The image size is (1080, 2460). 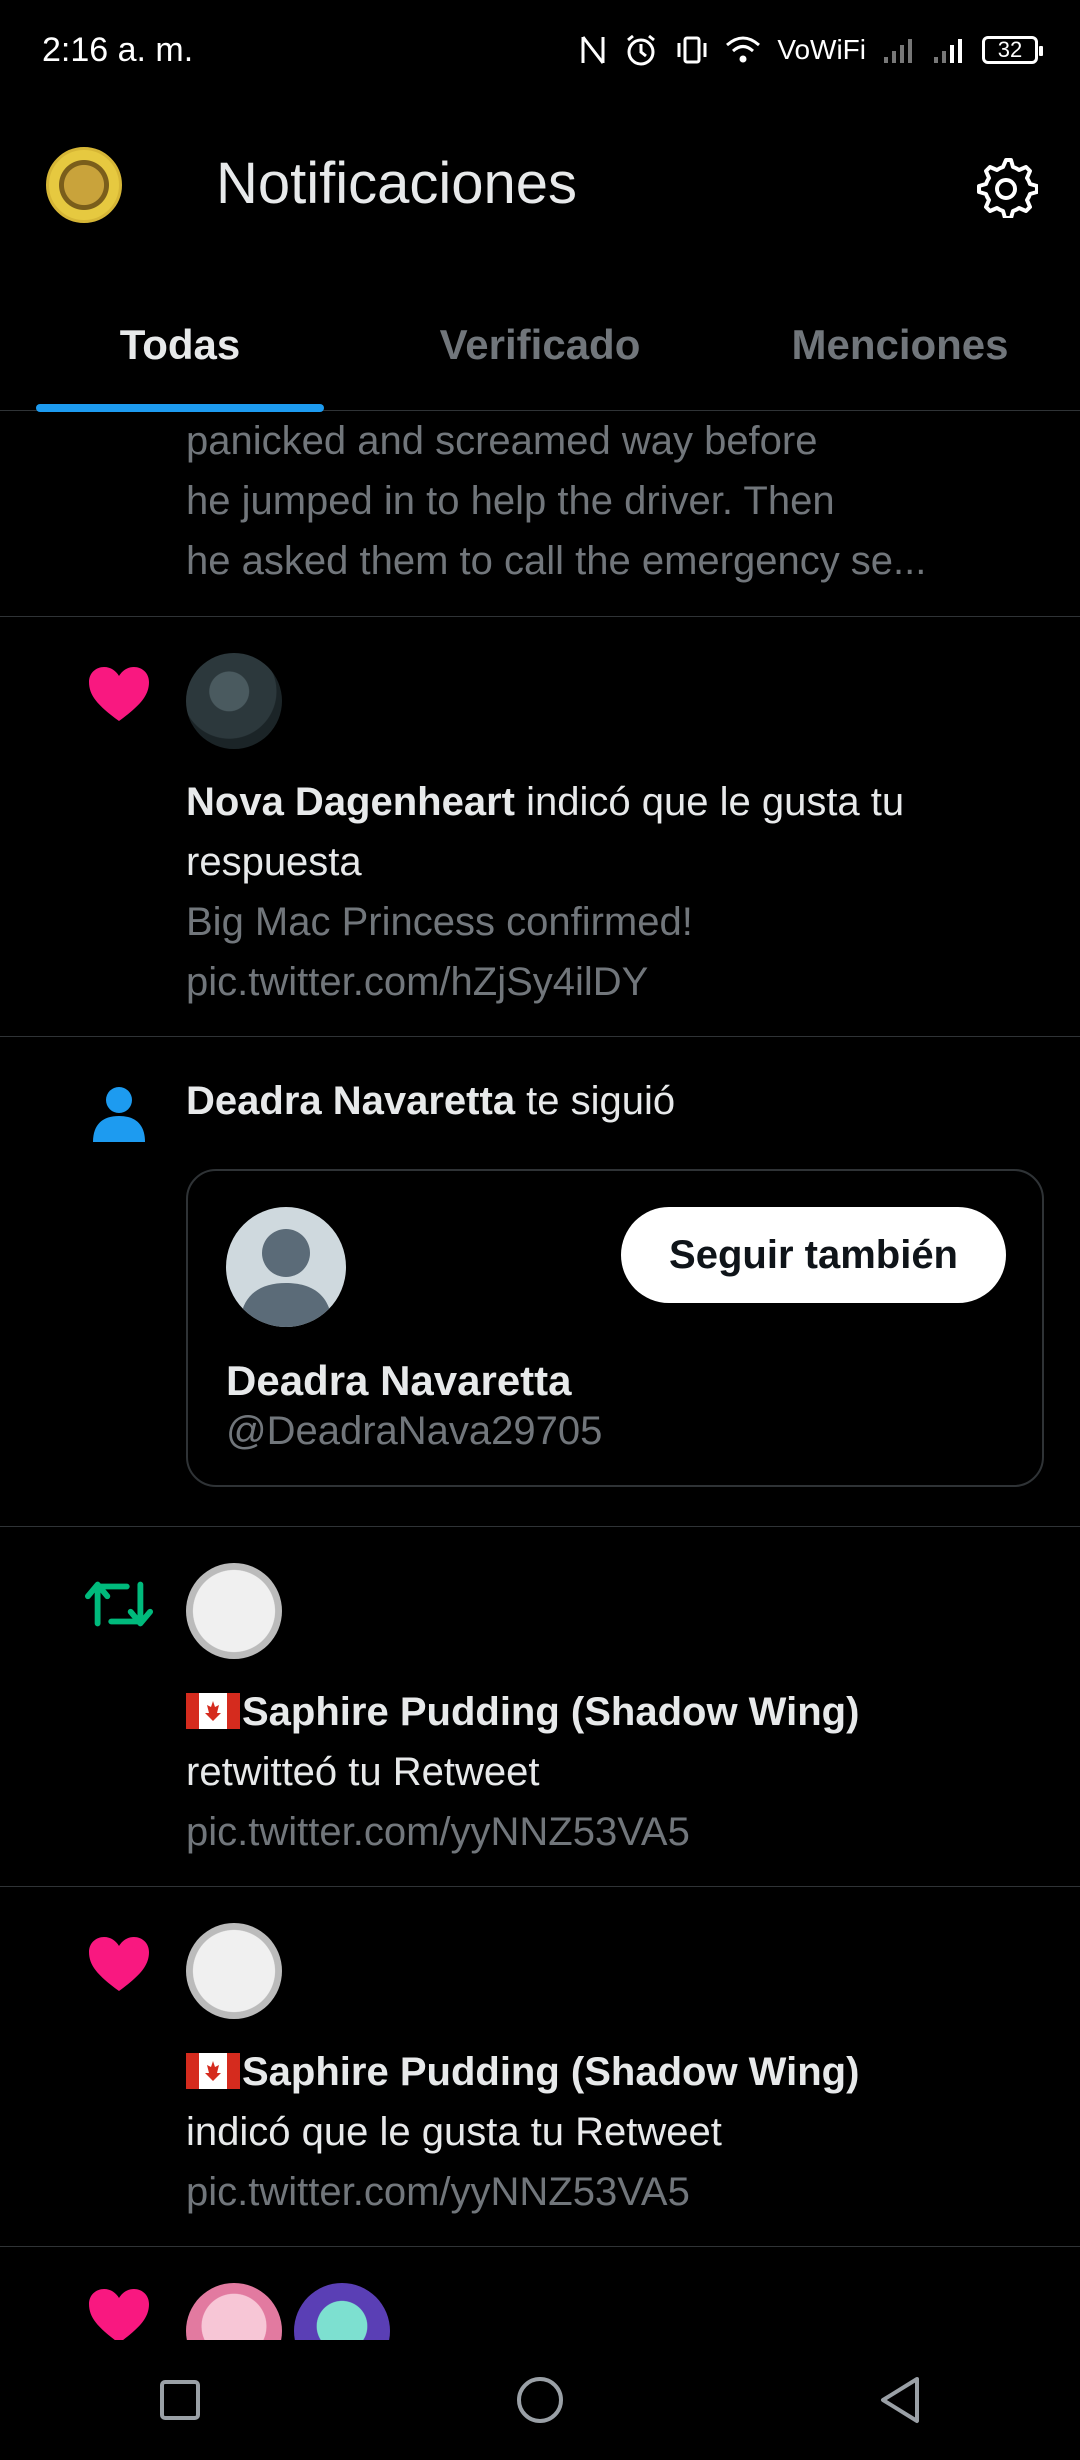 What do you see at coordinates (454, 2132) in the screenshot?
I see `action-text: indicó que le gusta tu Retweet` at bounding box center [454, 2132].